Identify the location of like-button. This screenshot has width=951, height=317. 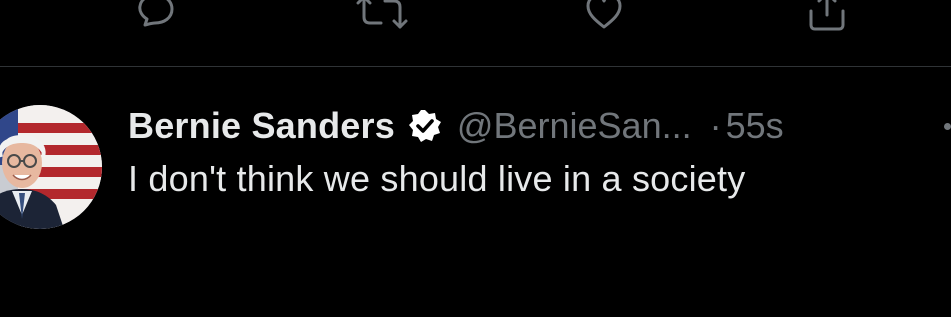
(604, 19).